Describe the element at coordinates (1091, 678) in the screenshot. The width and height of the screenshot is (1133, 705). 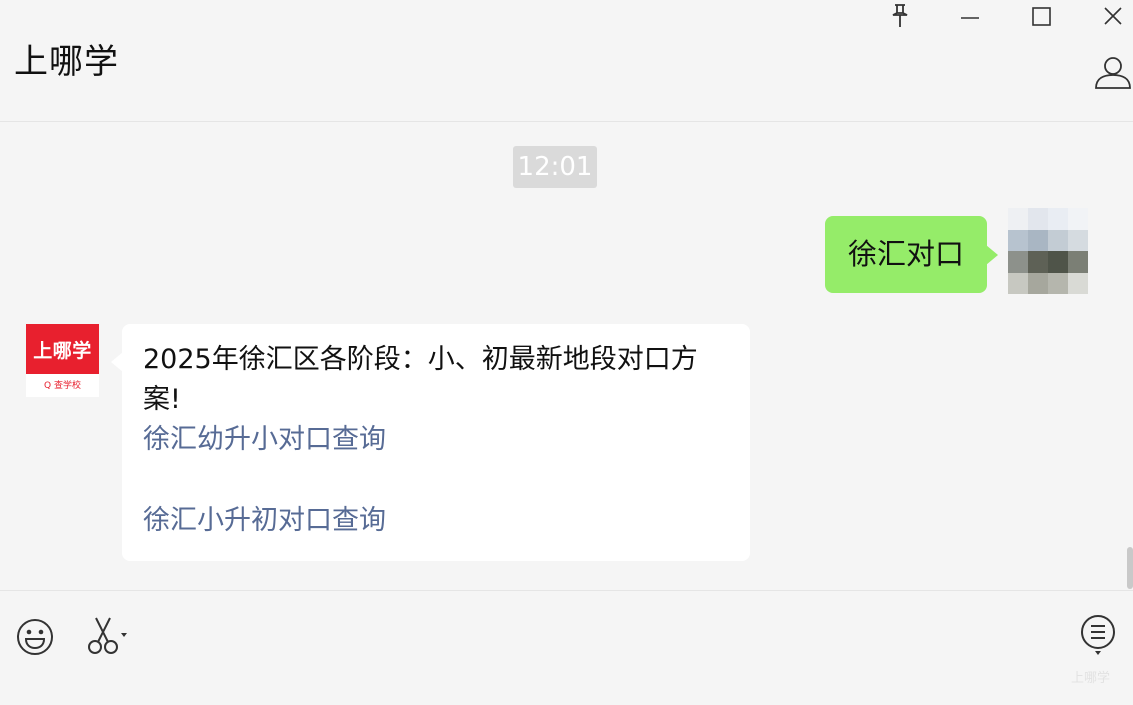
I see `watermark: 上哪学` at that location.